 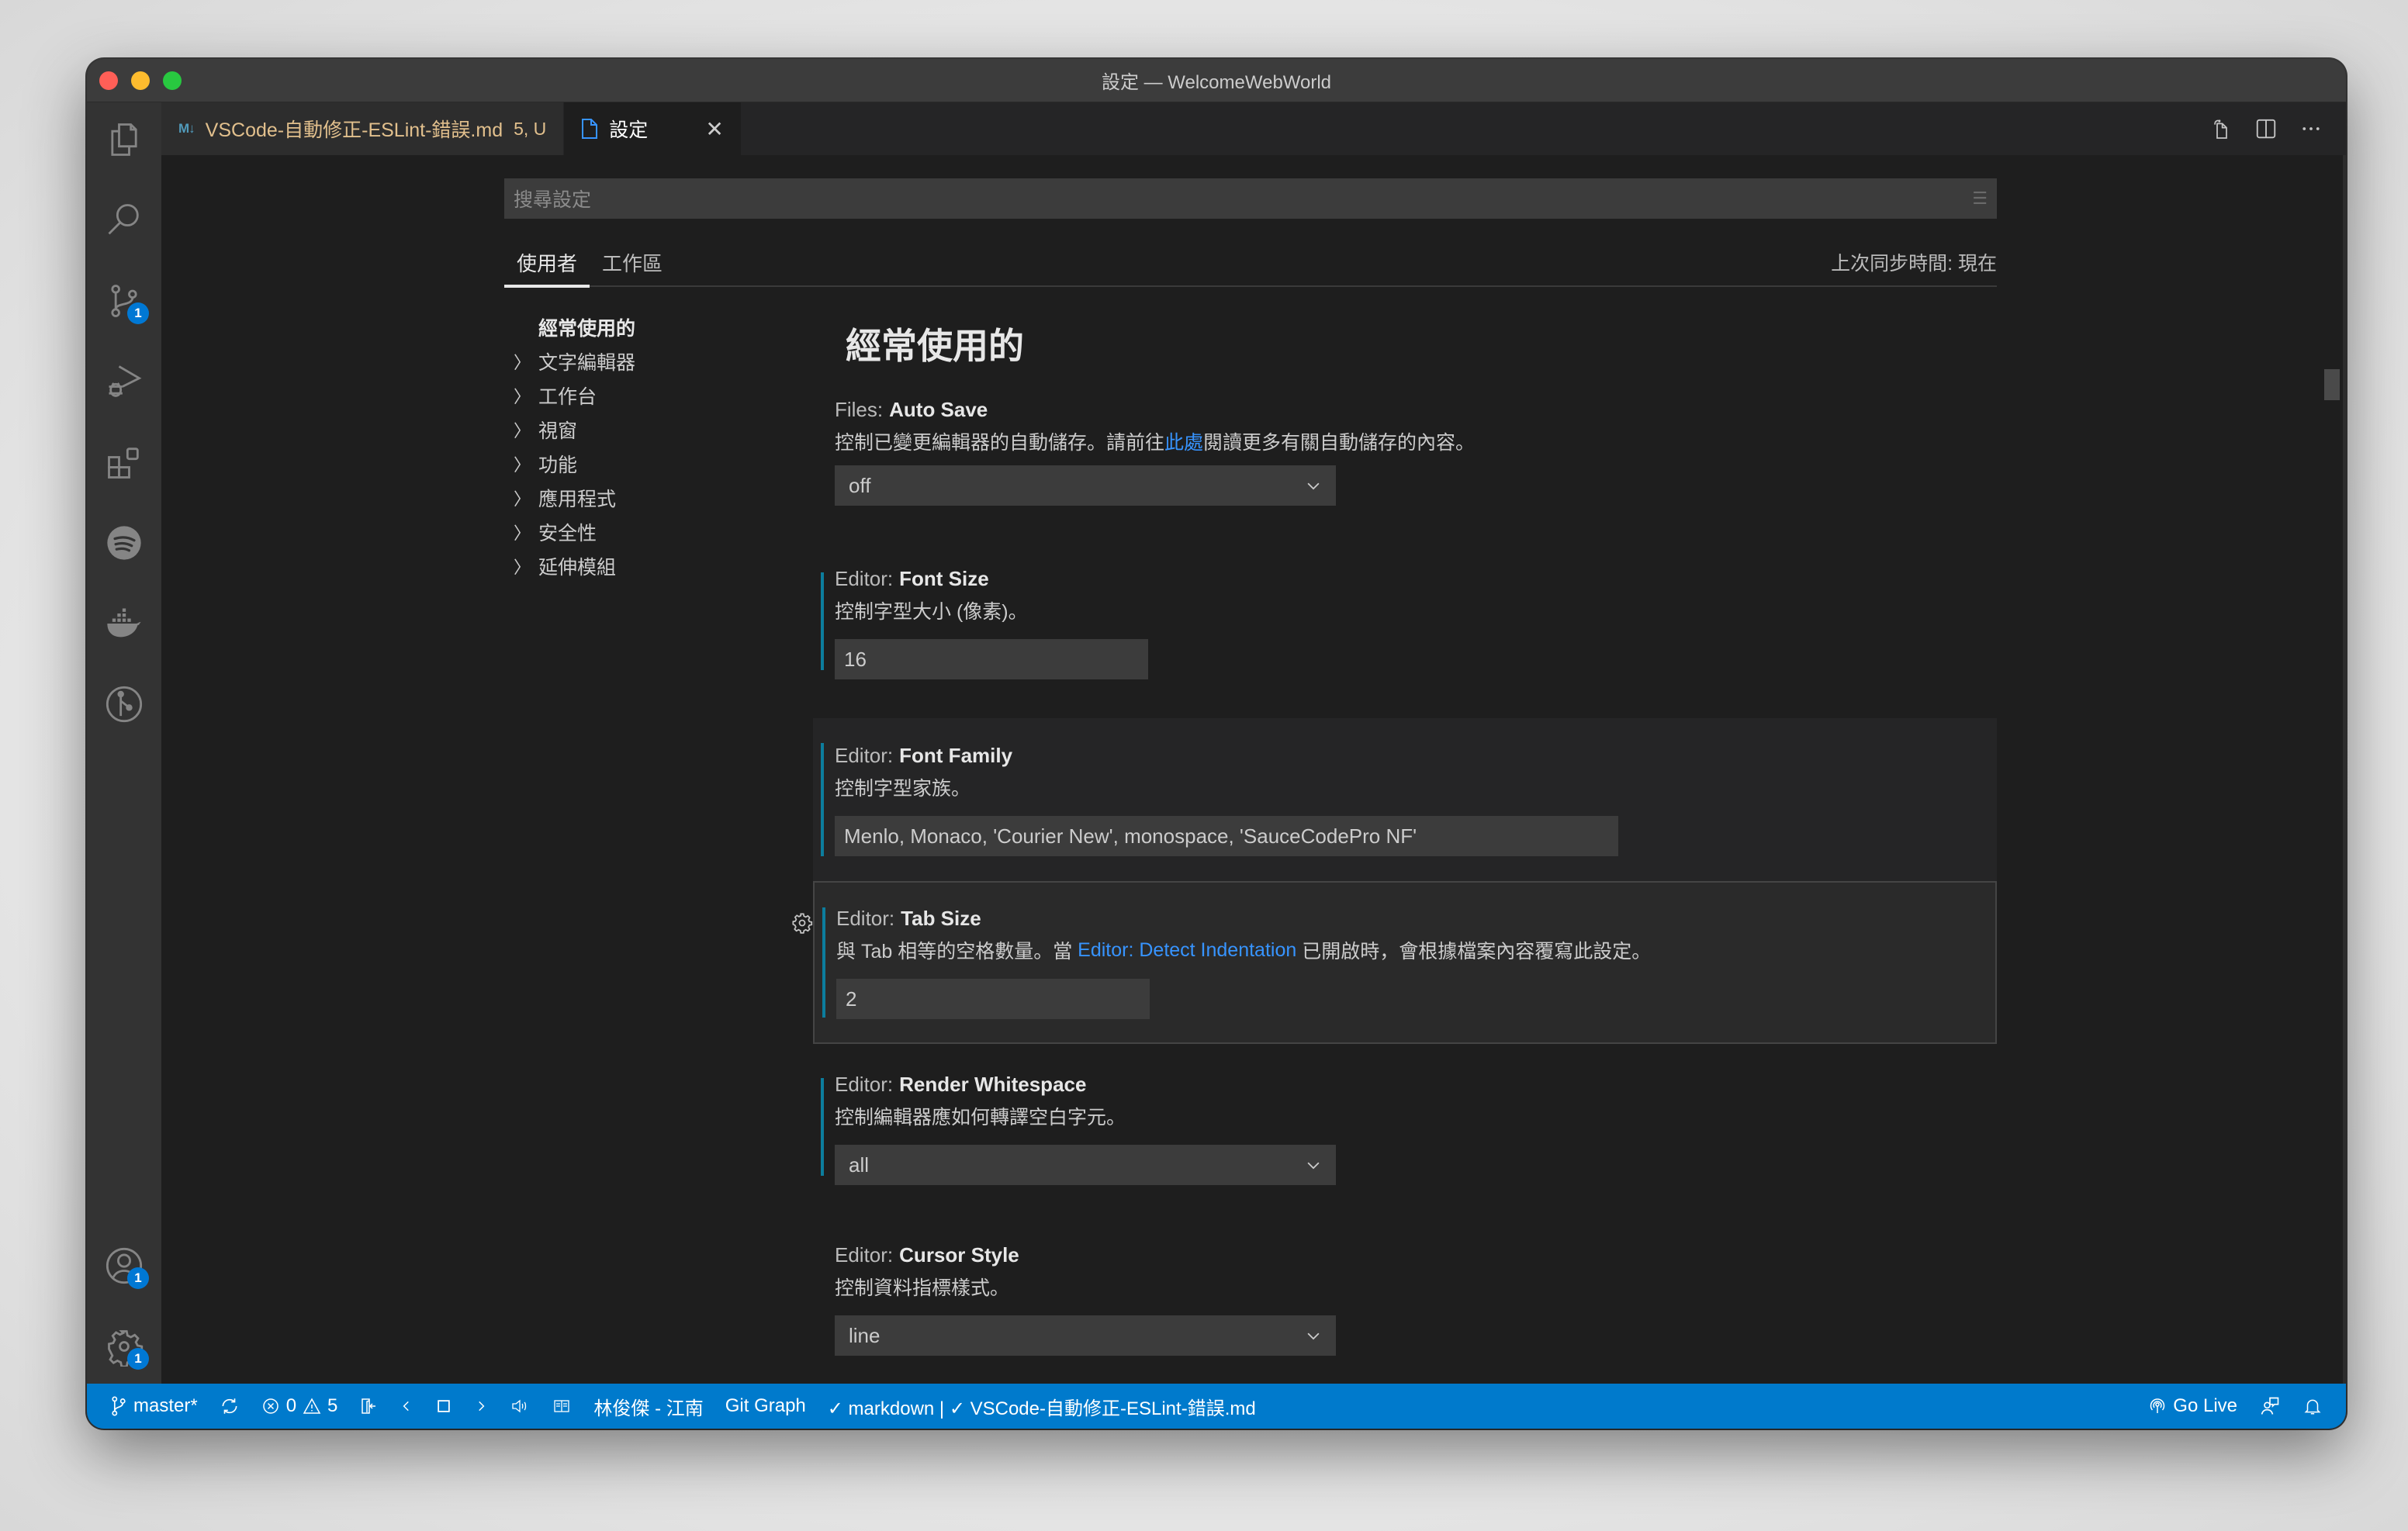 What do you see at coordinates (714, 129) in the screenshot?
I see `close-tab-icon: ✕` at bounding box center [714, 129].